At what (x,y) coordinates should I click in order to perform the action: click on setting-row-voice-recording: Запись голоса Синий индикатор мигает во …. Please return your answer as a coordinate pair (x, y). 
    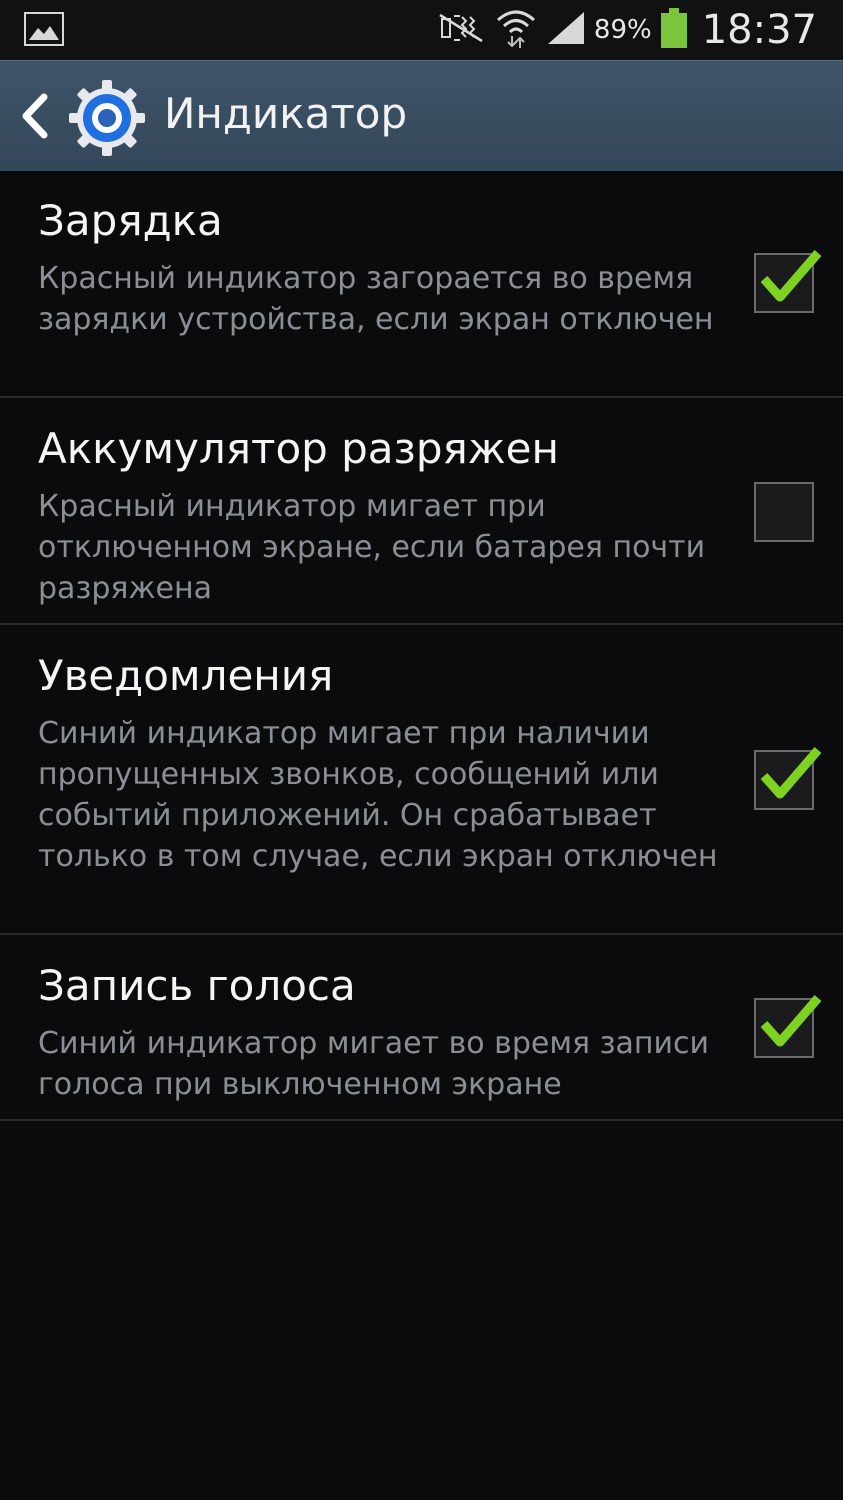
    Looking at the image, I should click on (421, 1028).